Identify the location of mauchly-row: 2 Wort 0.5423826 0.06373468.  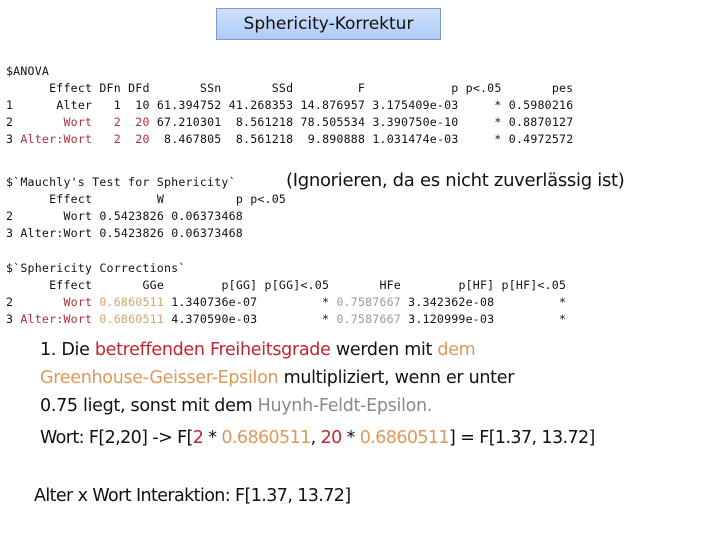
(124, 216).